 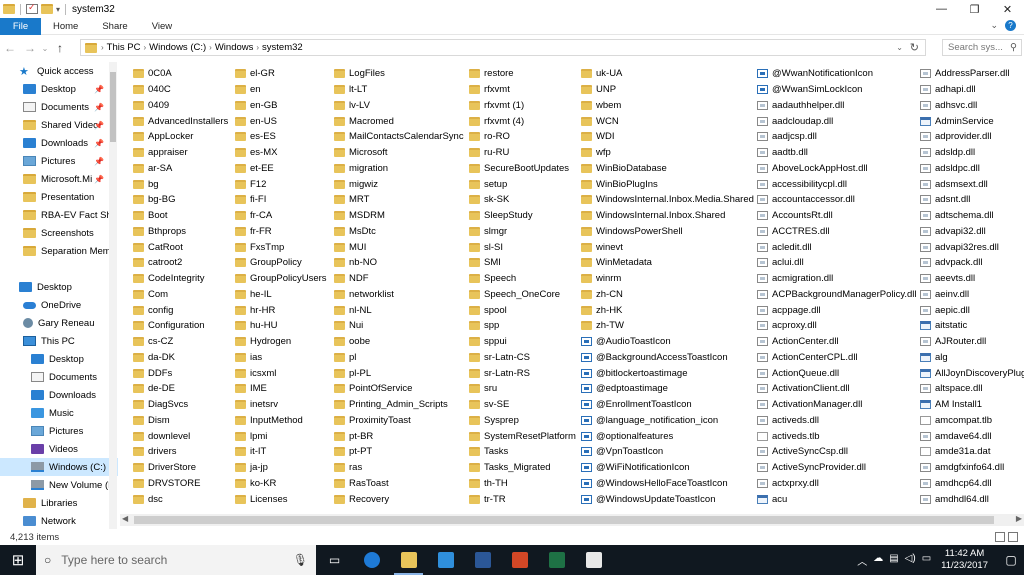 What do you see at coordinates (524, 452) in the screenshot?
I see `file-item: Tasks` at bounding box center [524, 452].